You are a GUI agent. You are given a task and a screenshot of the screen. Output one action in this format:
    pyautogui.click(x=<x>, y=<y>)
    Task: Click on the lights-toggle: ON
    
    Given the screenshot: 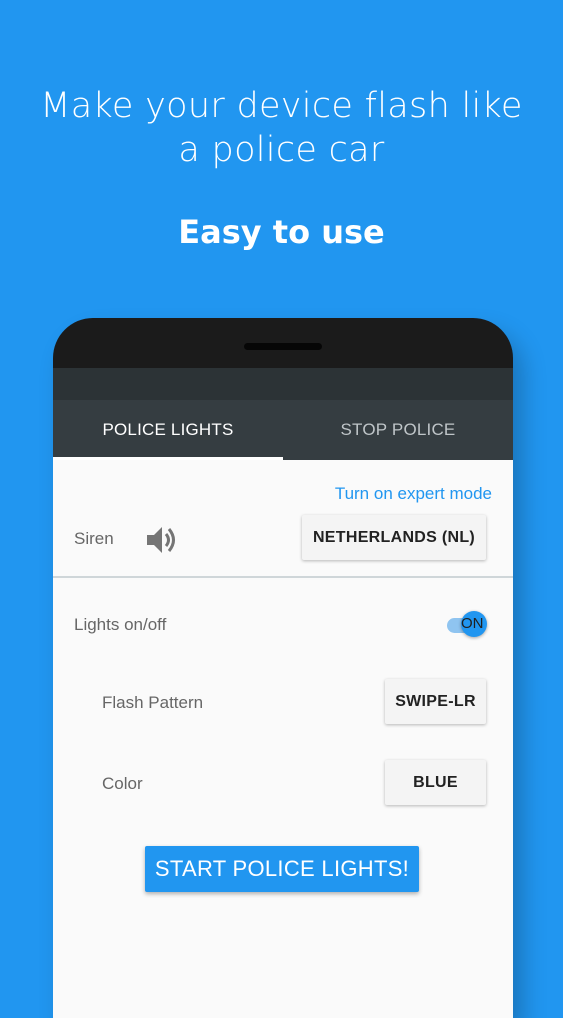 What is the action you would take?
    pyautogui.click(x=467, y=625)
    